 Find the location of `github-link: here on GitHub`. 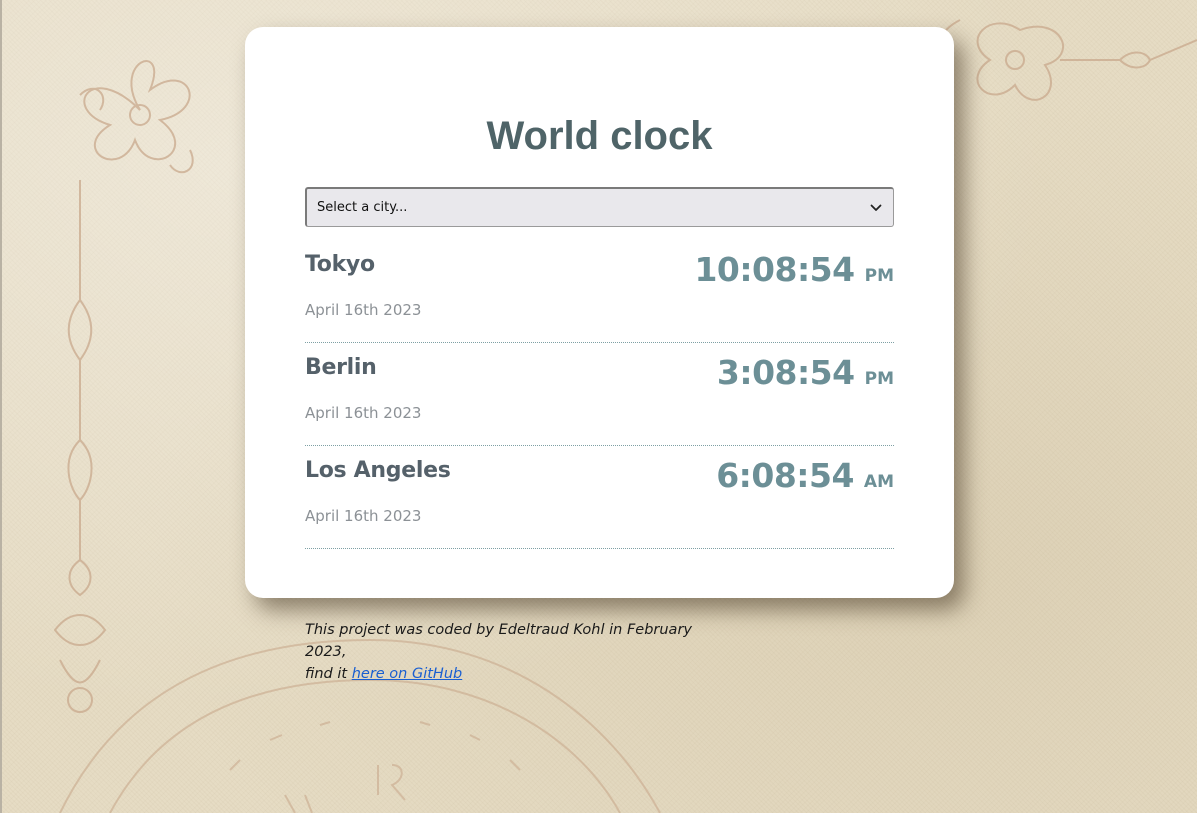

github-link: here on GitHub is located at coordinates (407, 674).